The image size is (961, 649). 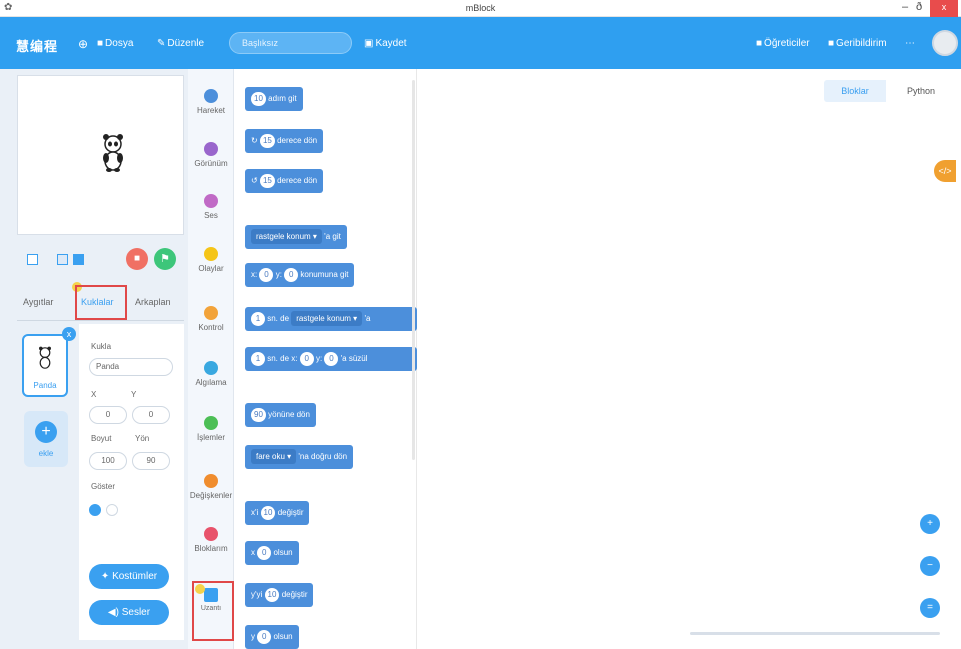 What do you see at coordinates (290, 43) in the screenshot?
I see `project-name-input: Başlıksız` at bounding box center [290, 43].